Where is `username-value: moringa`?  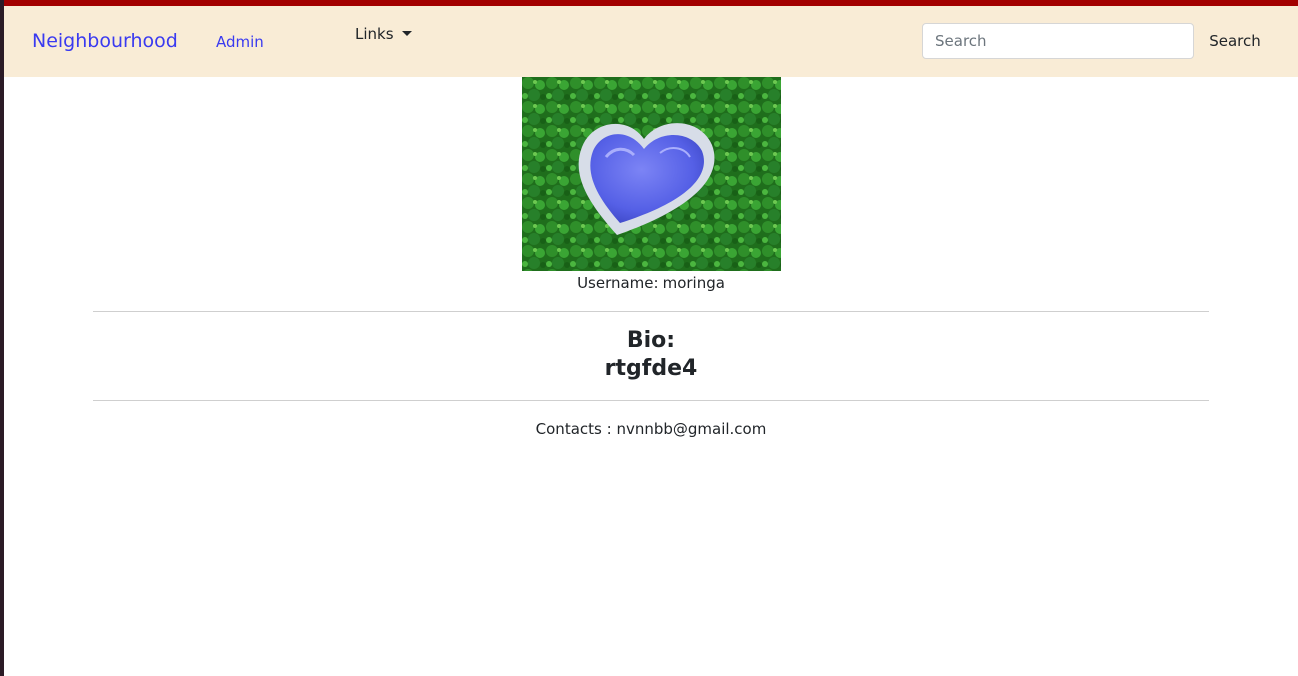 username-value: moringa is located at coordinates (693, 283).